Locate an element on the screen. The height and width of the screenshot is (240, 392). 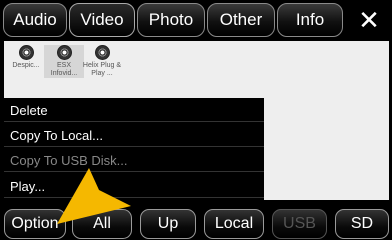
tab-photo: Photo is located at coordinates (171, 20).